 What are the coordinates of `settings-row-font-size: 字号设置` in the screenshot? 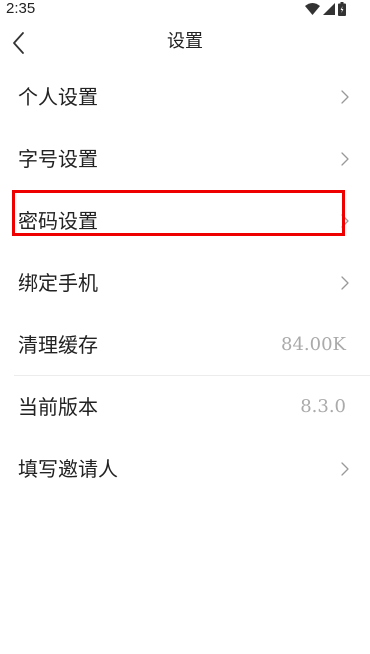 It's located at (185, 159).